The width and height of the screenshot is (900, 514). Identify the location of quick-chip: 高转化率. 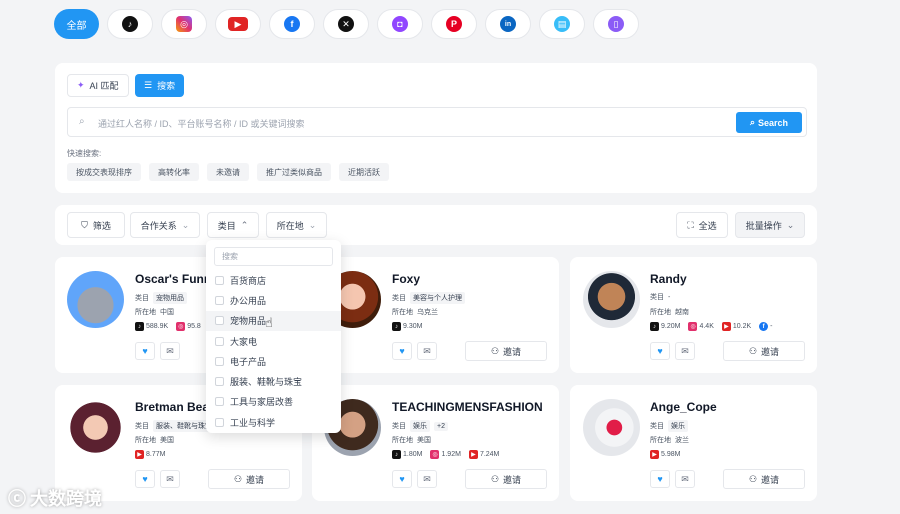
(174, 172).